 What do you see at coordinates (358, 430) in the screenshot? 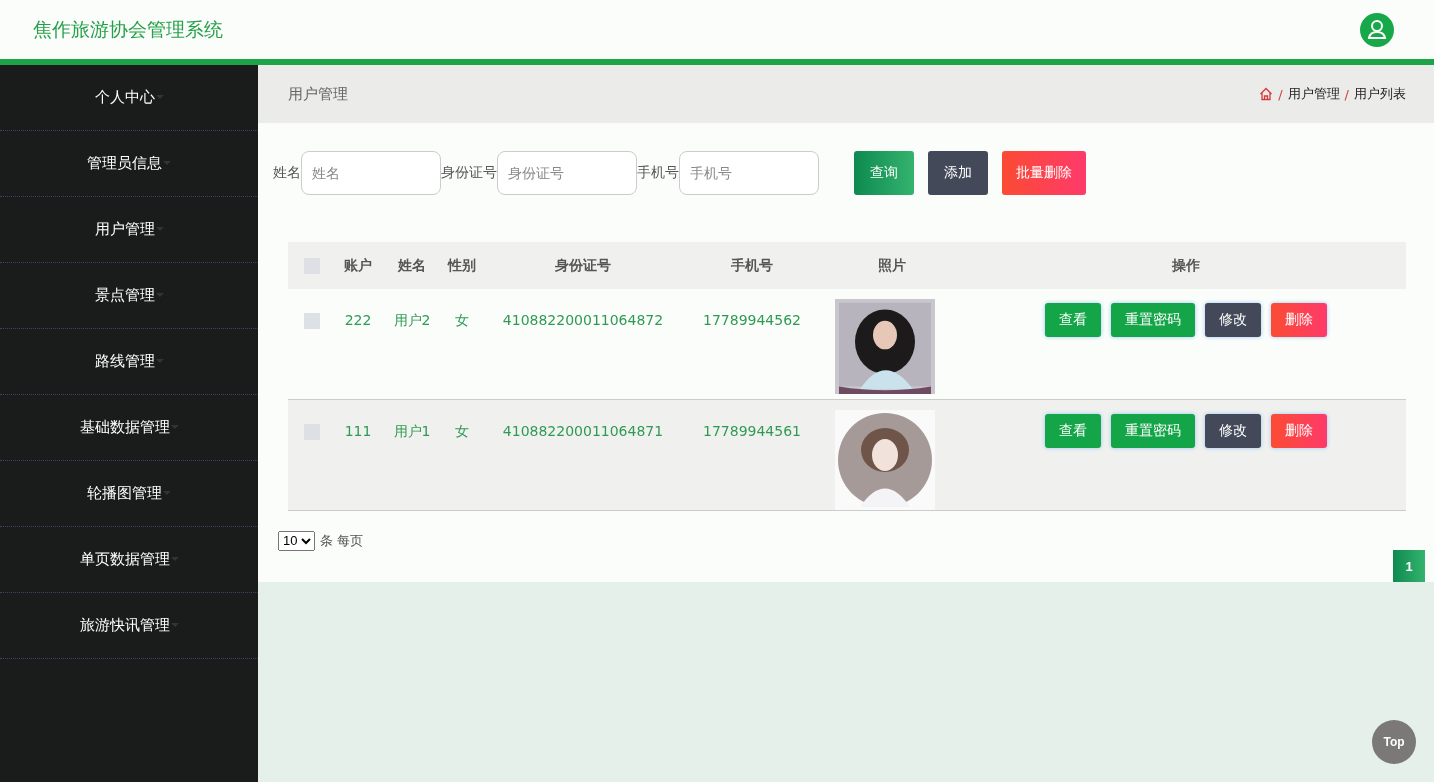
I see `table-cell: 111` at bounding box center [358, 430].